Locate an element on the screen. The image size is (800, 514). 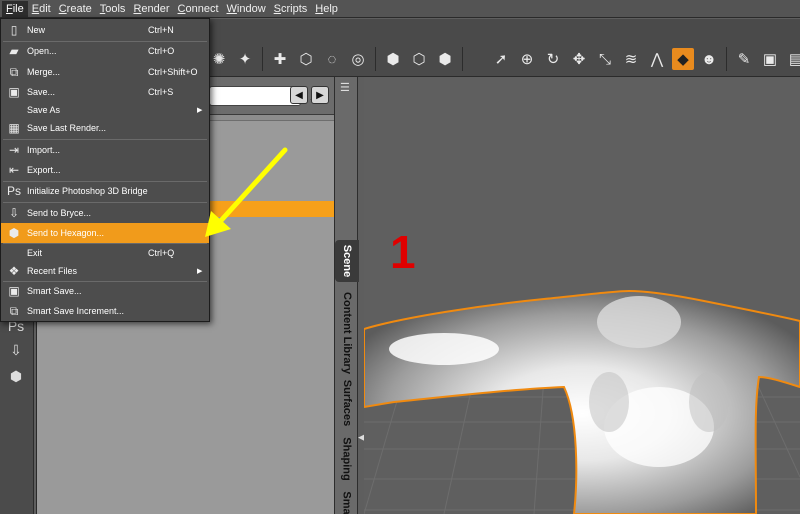
step-number-annotation: 1 is located at coordinates (403, 252).